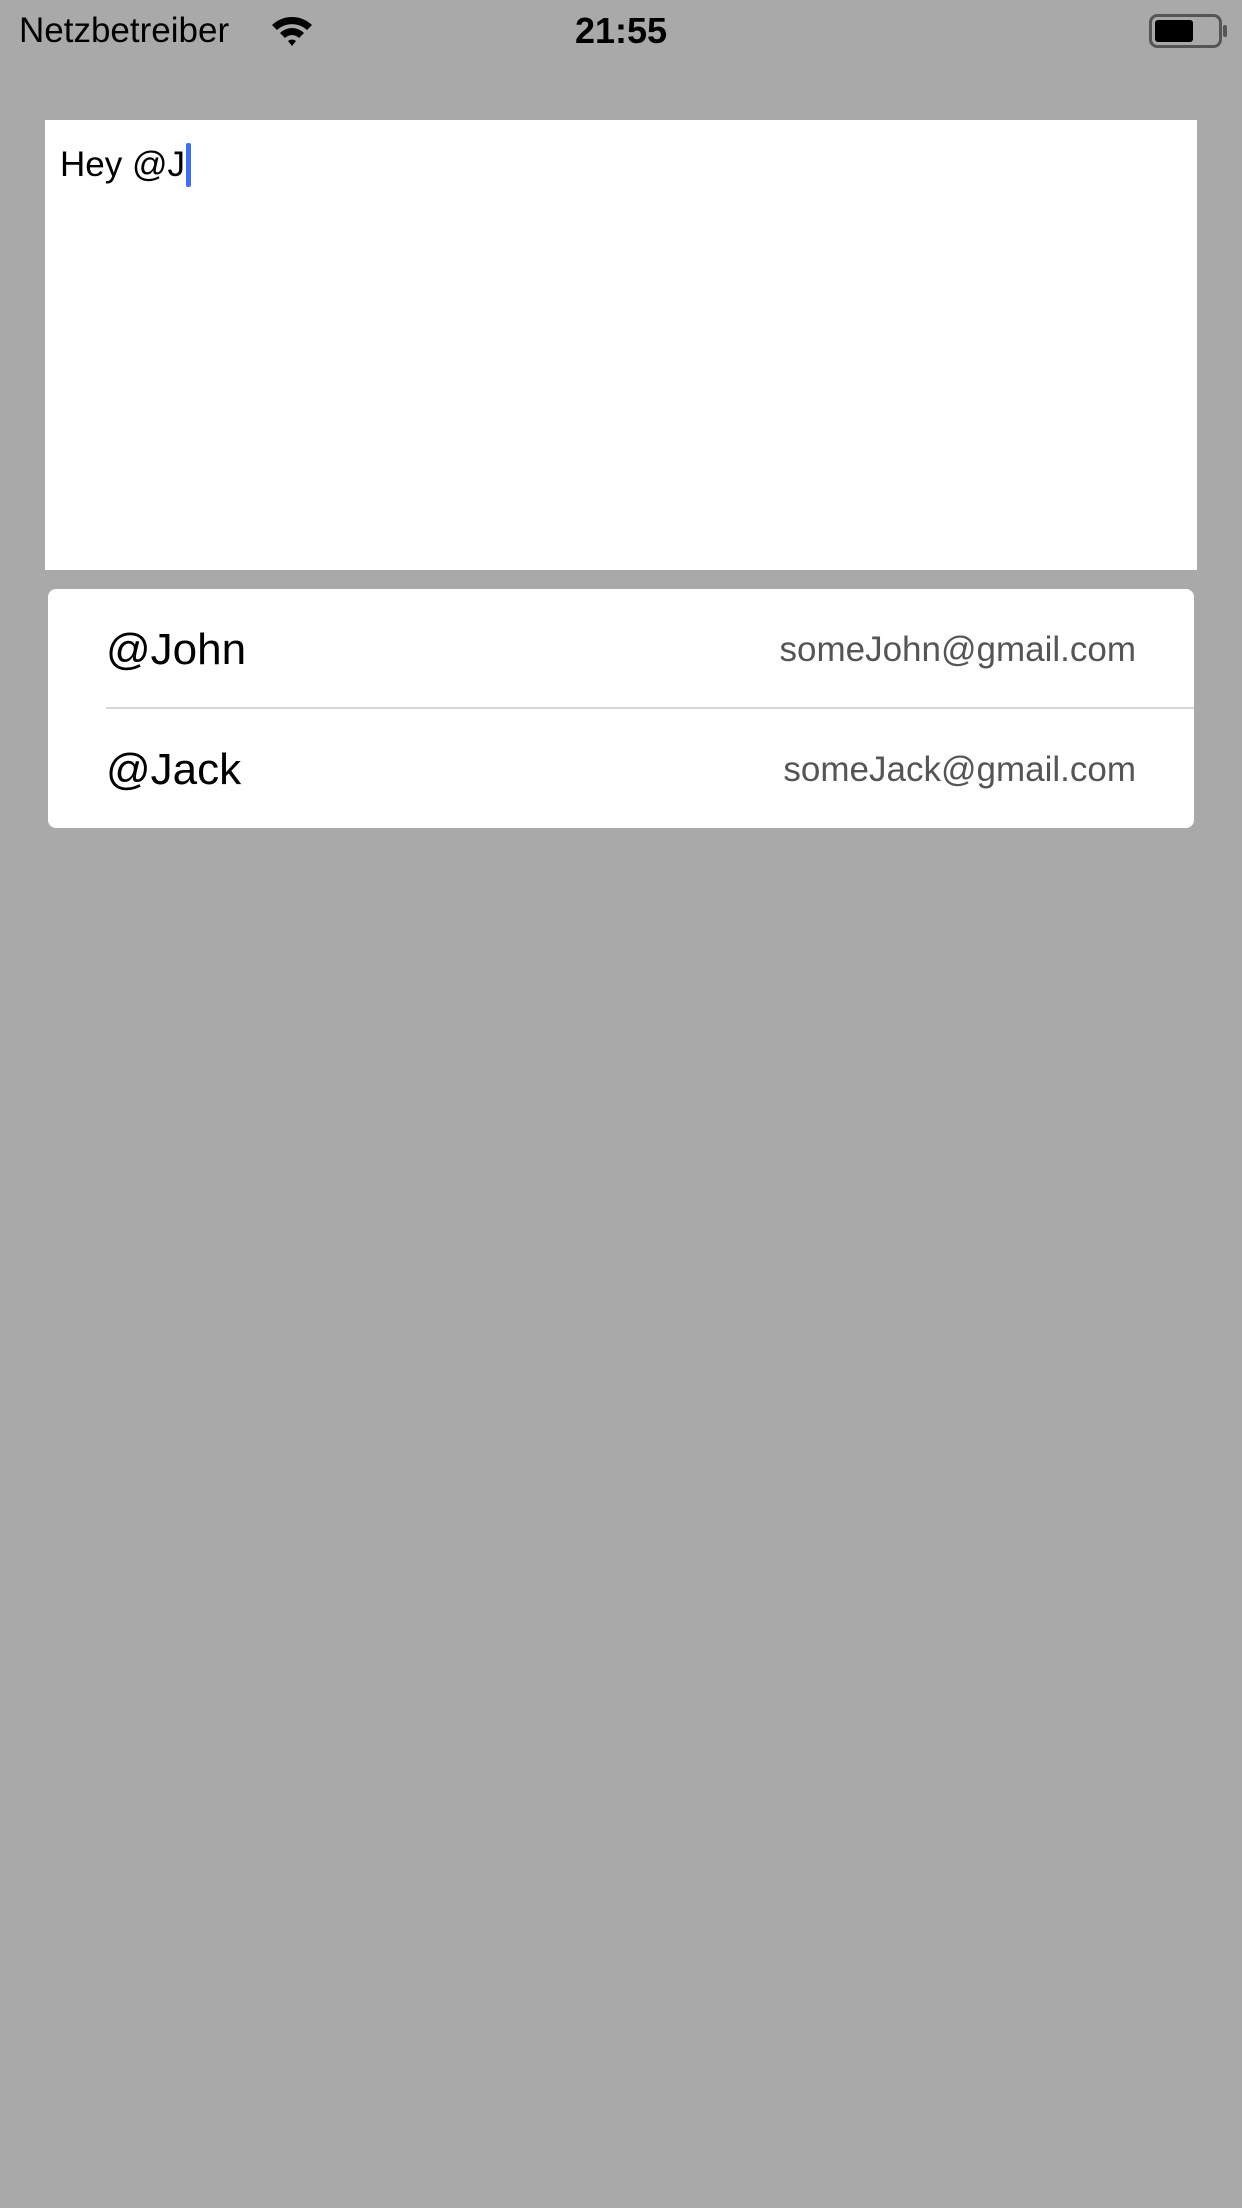  I want to click on status-bar: Netzbetreiber 21:55, so click(621, 30).